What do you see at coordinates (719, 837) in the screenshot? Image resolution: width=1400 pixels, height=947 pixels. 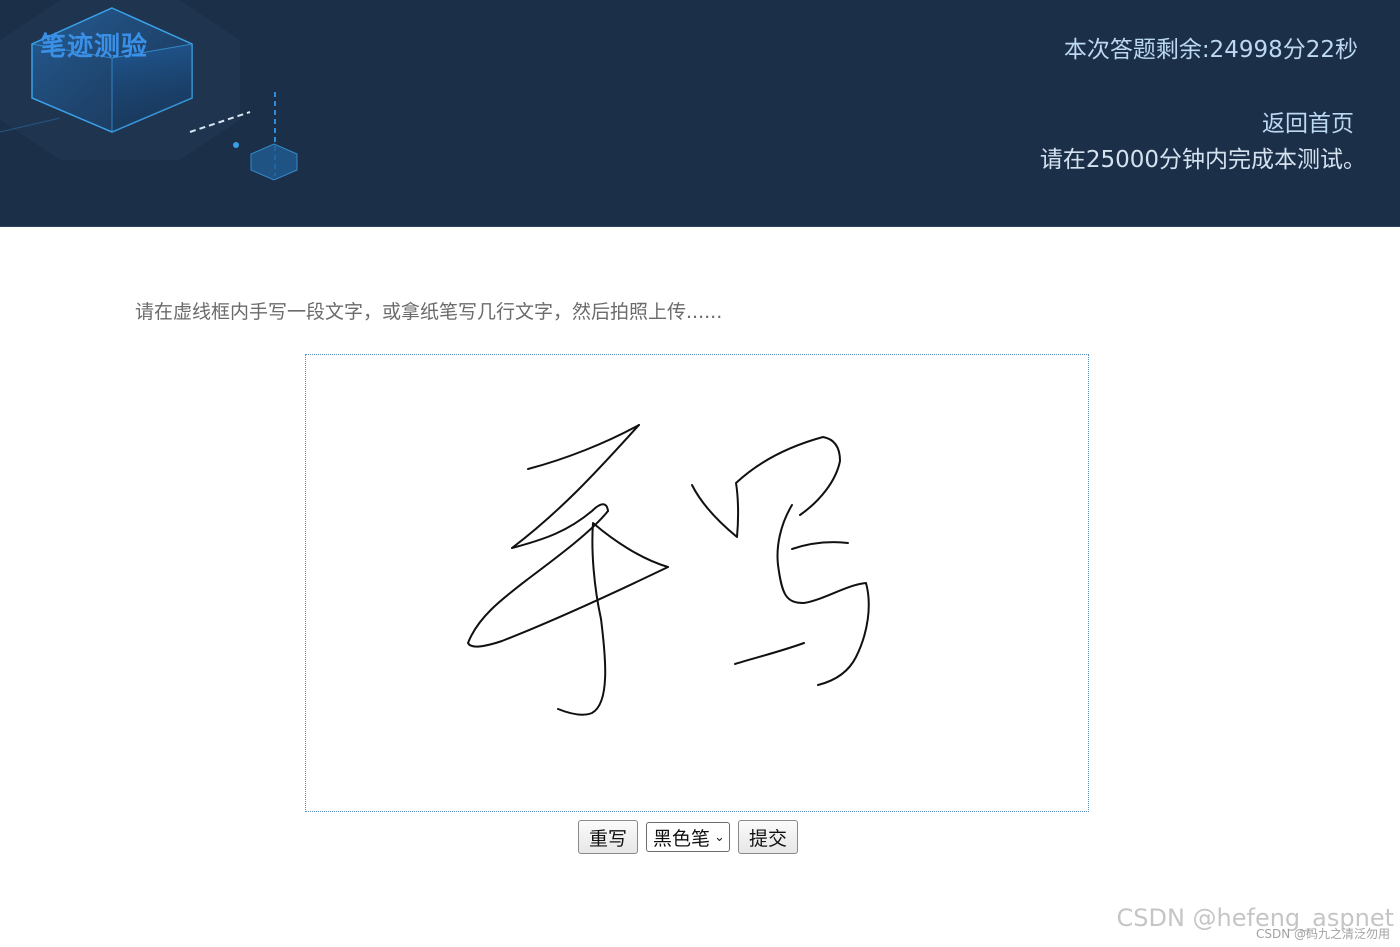 I see `chevron-down-icon: ⌄` at bounding box center [719, 837].